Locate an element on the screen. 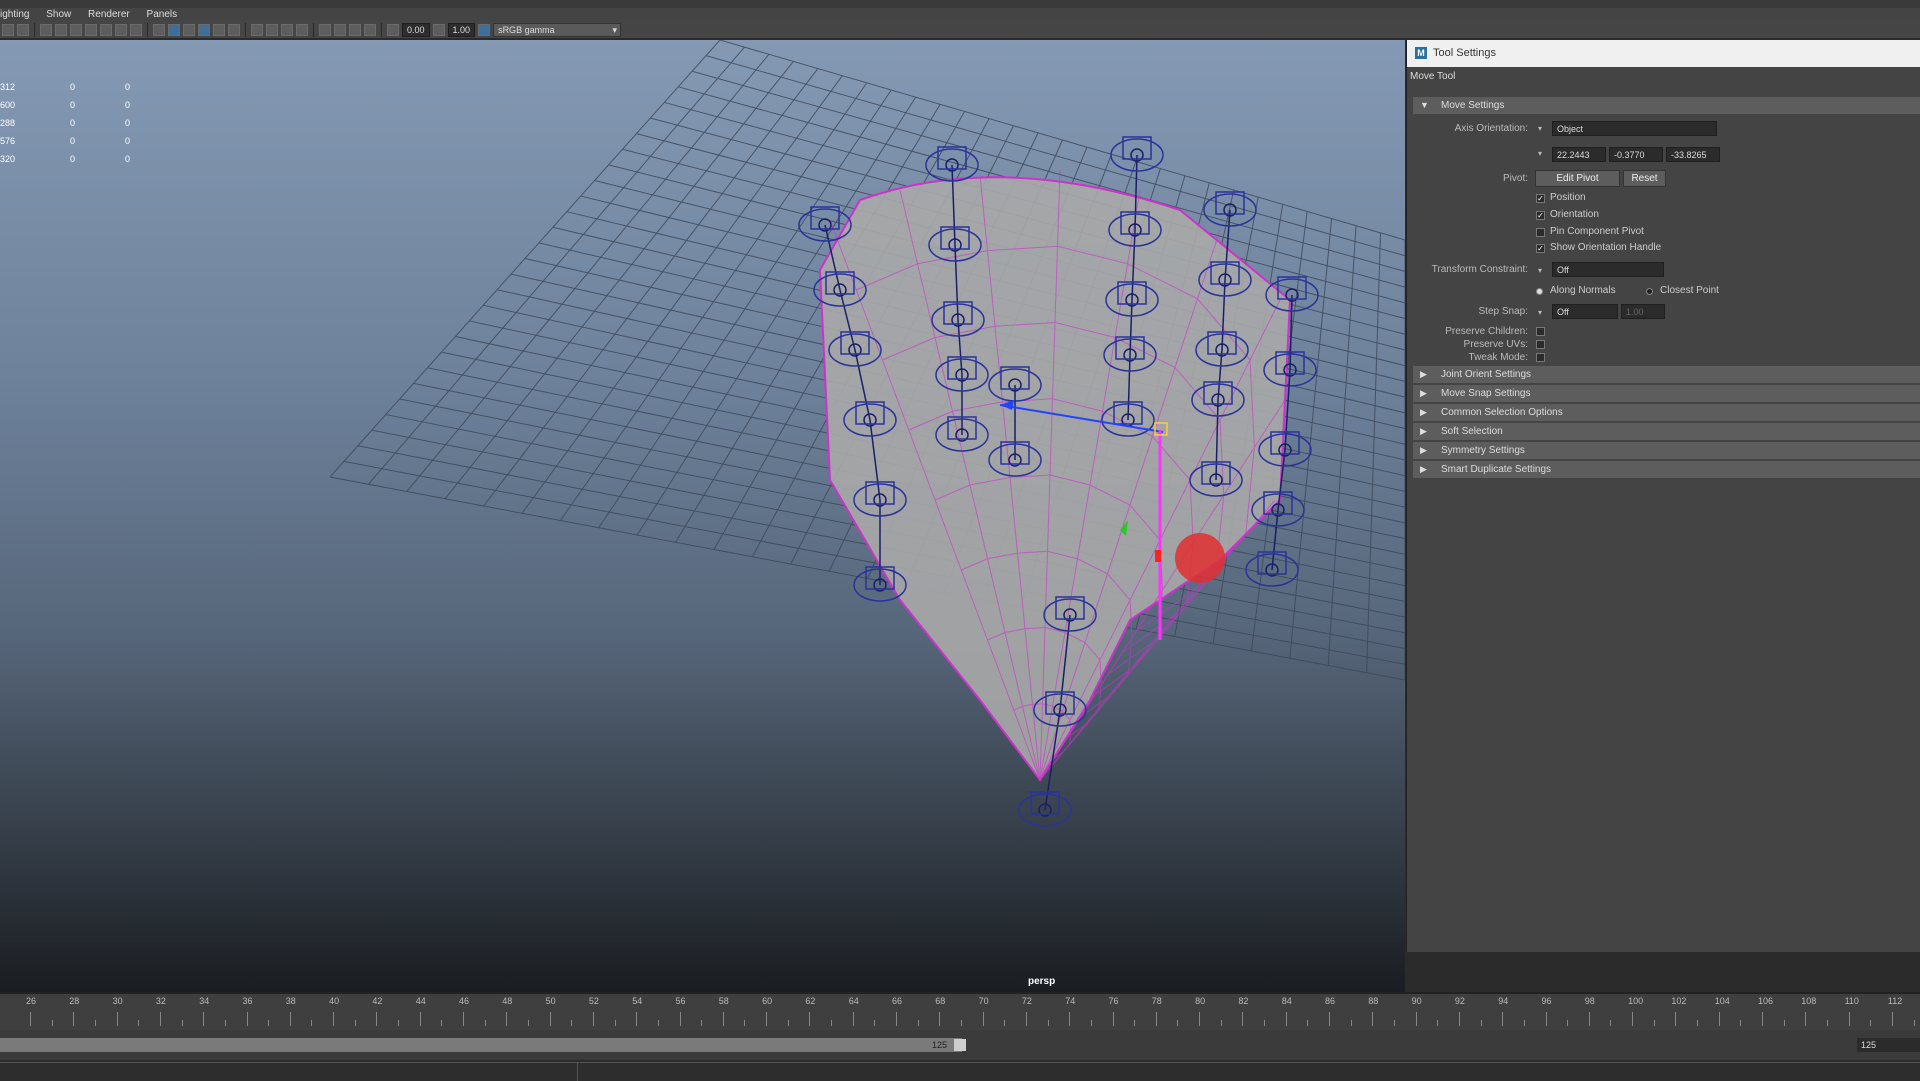 Image resolution: width=1920 pixels, height=1081 pixels. along-normals-radio is located at coordinates (1539, 291).